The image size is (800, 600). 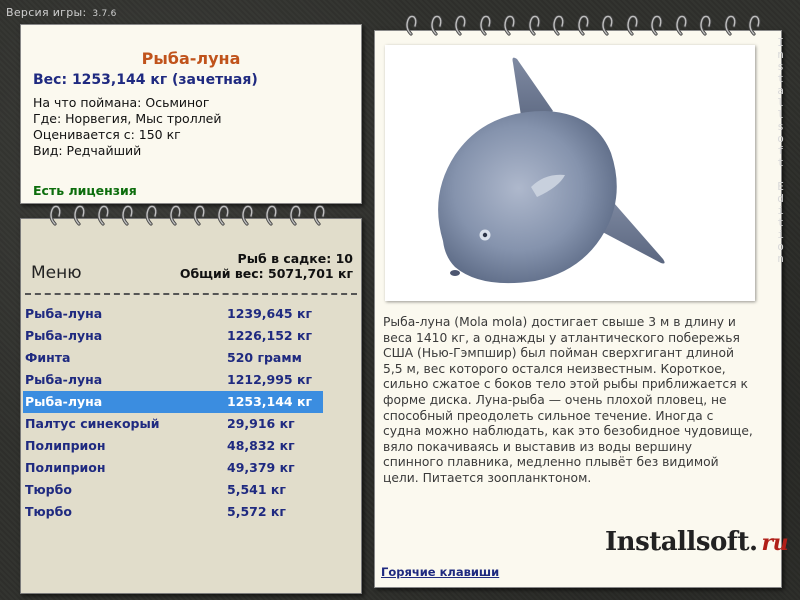 What do you see at coordinates (92, 423) in the screenshot?
I see `fish-name: Палтус синекорый` at bounding box center [92, 423].